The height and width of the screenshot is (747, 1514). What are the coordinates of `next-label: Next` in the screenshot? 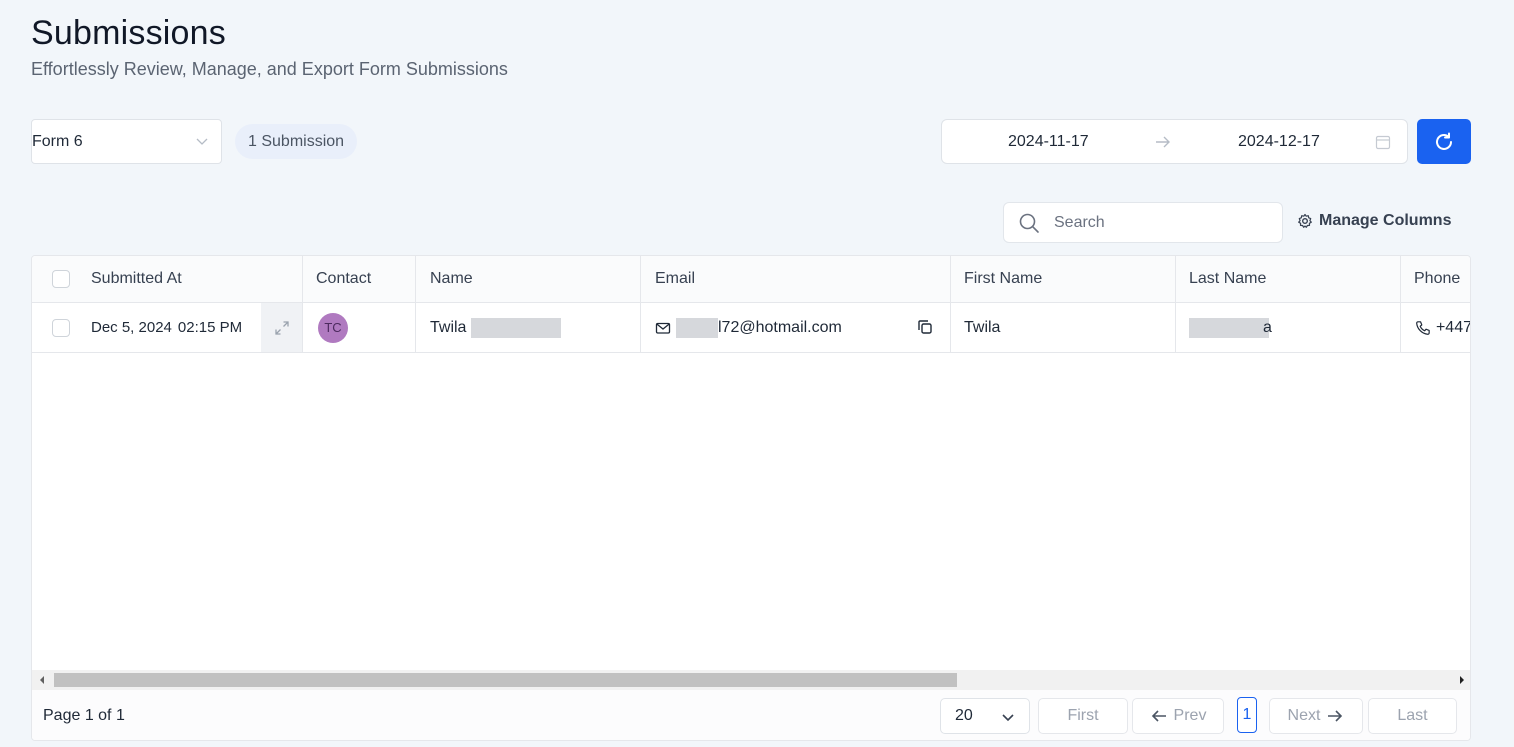 It's located at (1304, 715).